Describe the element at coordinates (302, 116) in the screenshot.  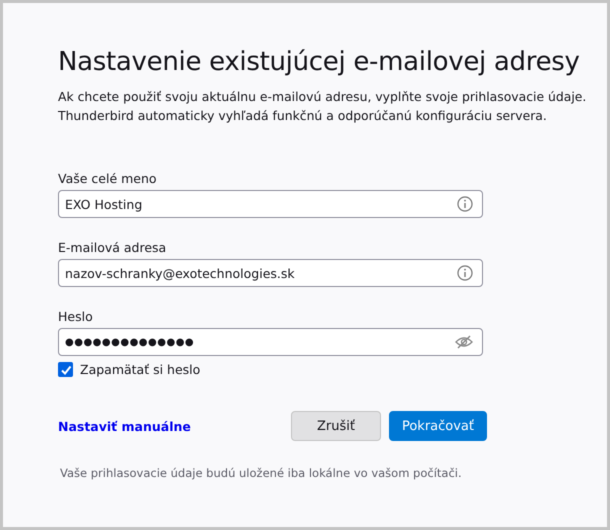
I see `description-text: Thunderbird automaticky vyhľadá funkčnú a odporúčanú konfiguráciu servera.` at that location.